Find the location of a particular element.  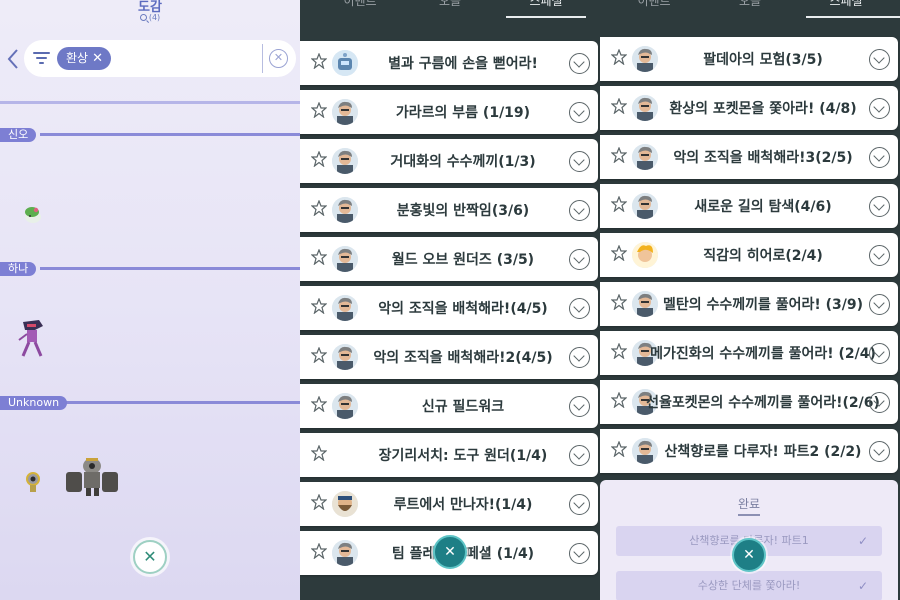

research-row: 악의 조직을 배척해라!2(4/5) is located at coordinates (449, 357).